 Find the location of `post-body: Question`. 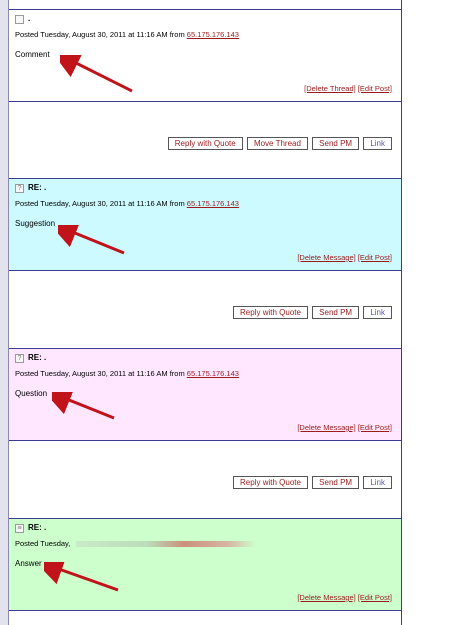

post-body: Question is located at coordinates (31, 393).